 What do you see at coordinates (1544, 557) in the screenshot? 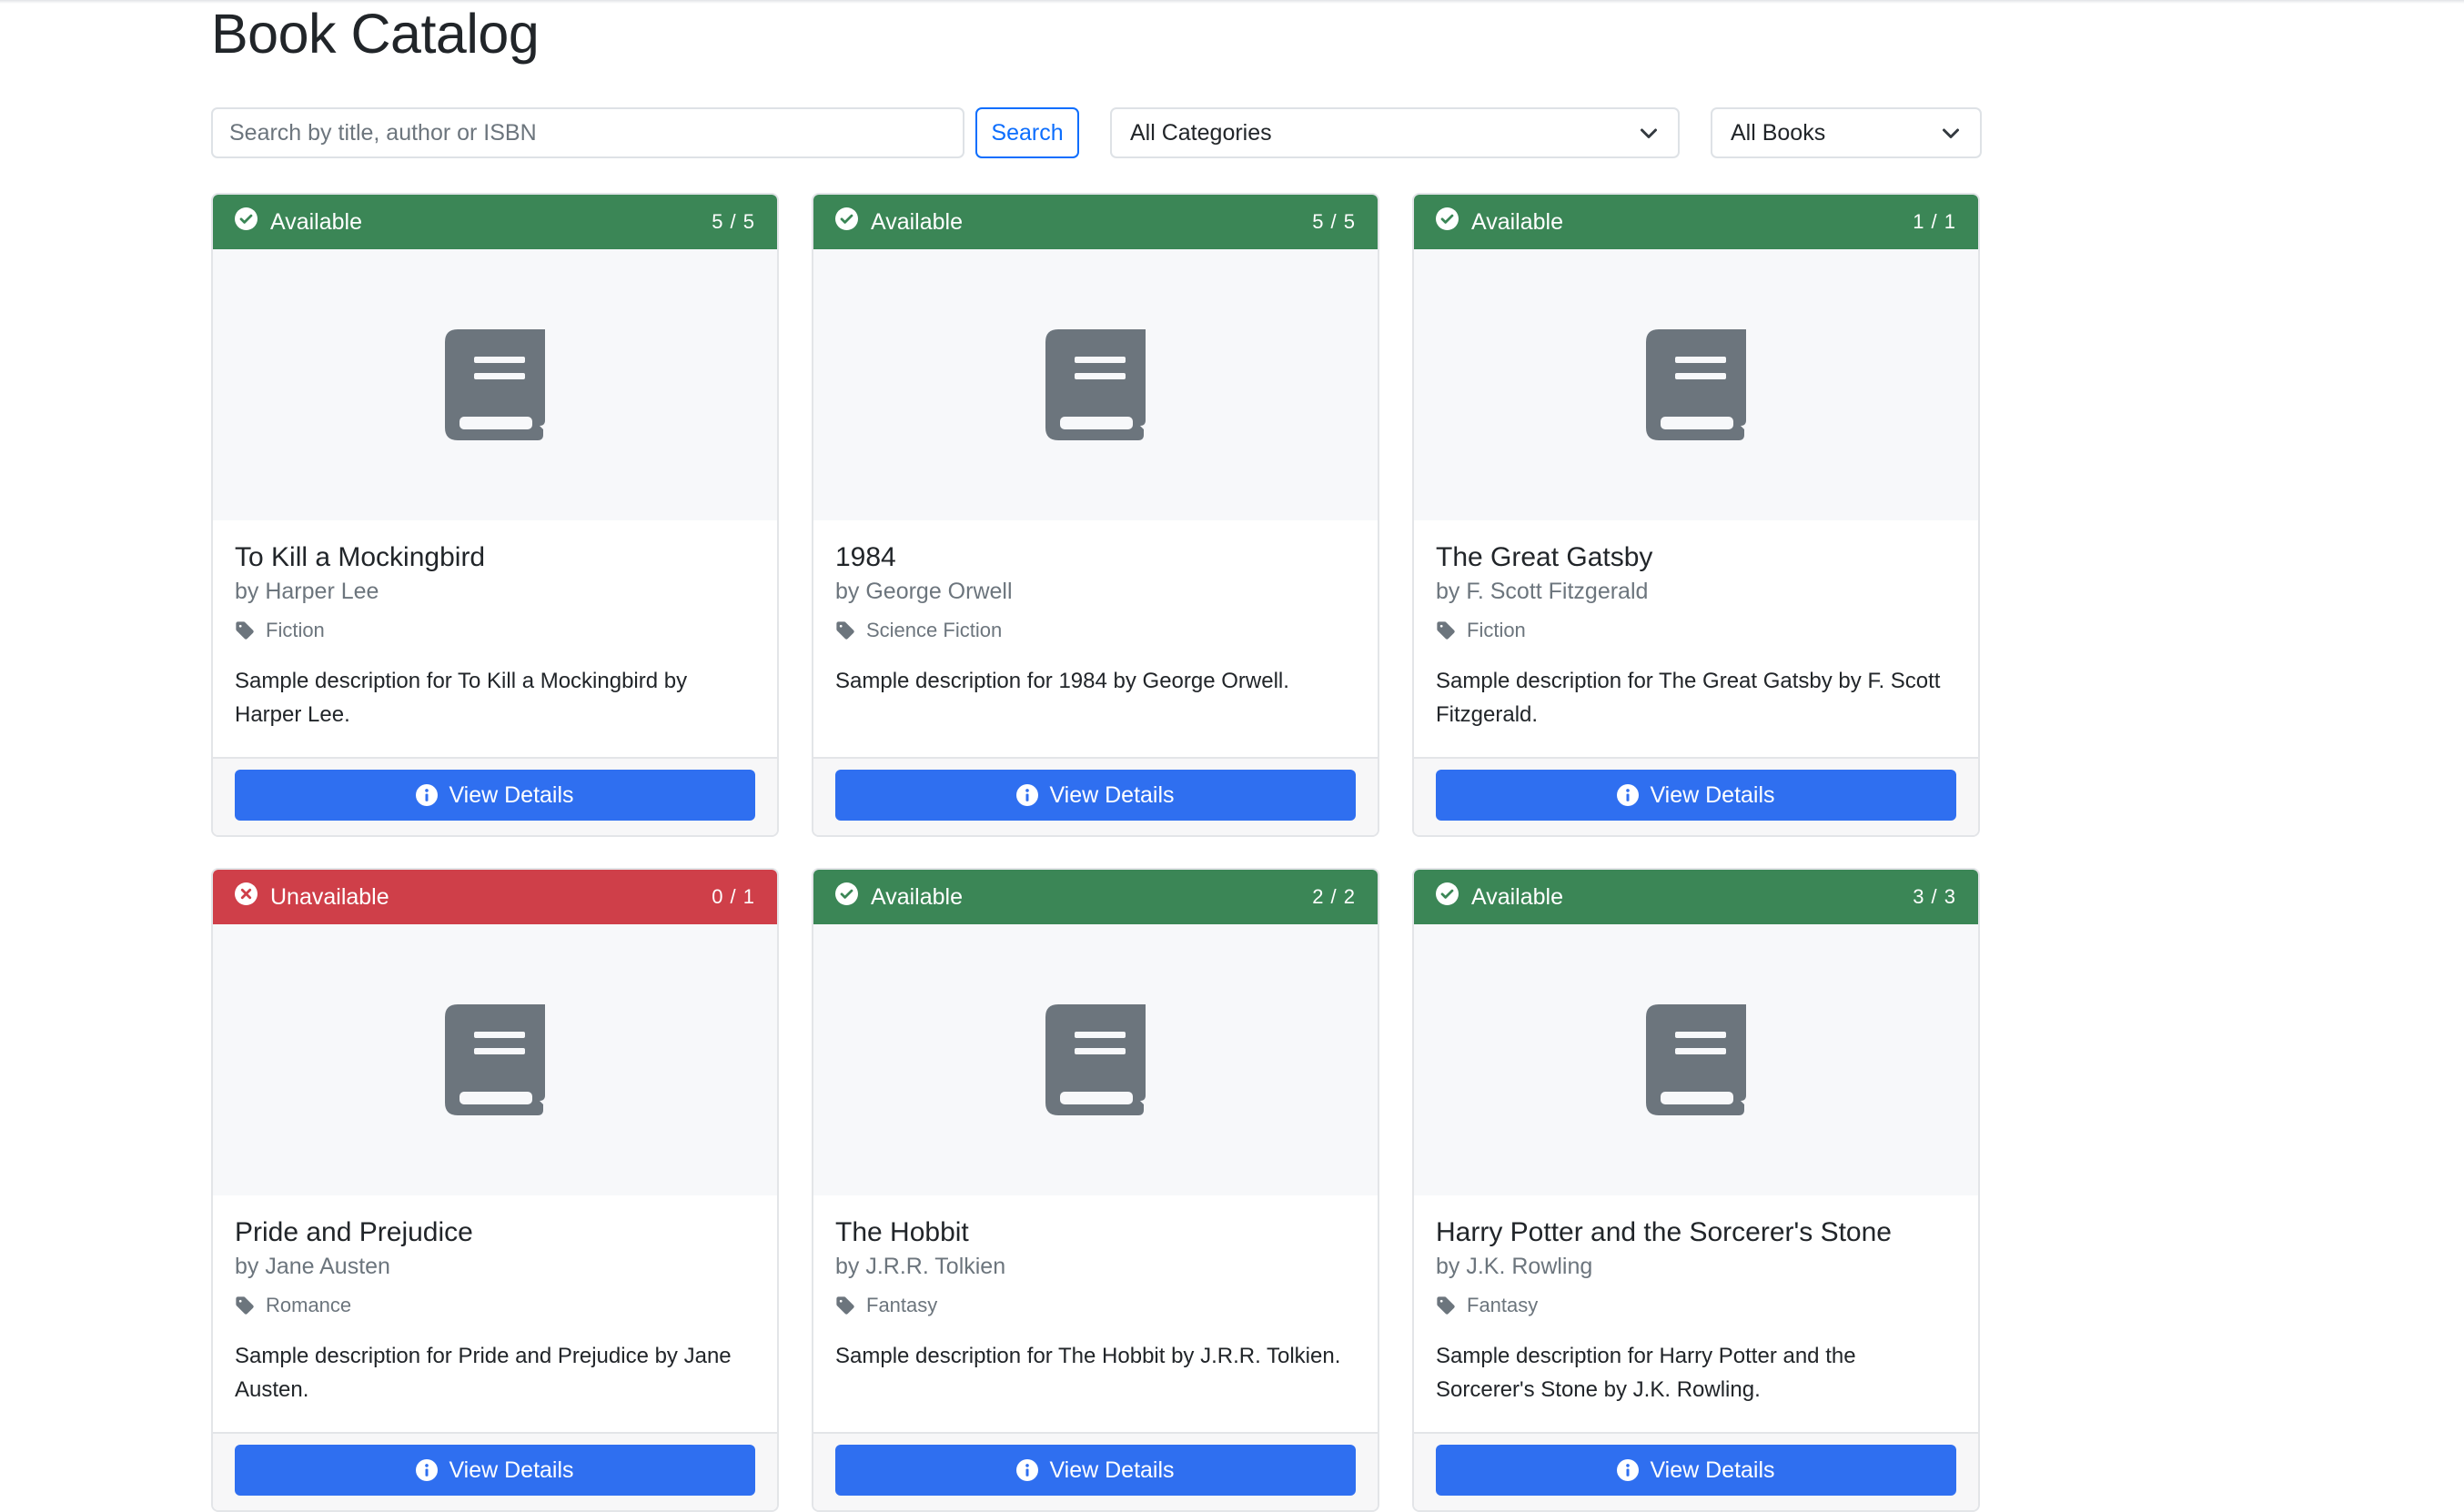
I see `book-title: The Great Gatsby` at bounding box center [1544, 557].